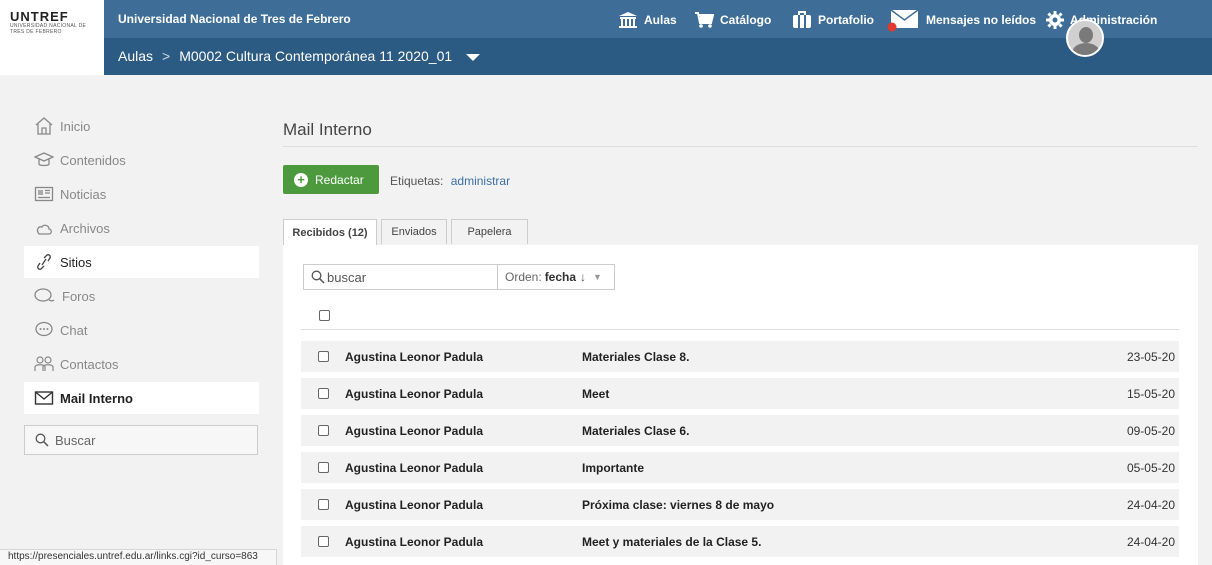 The width and height of the screenshot is (1212, 565). I want to click on message-subject: Meet y materiales de la Clase 5., so click(671, 542).